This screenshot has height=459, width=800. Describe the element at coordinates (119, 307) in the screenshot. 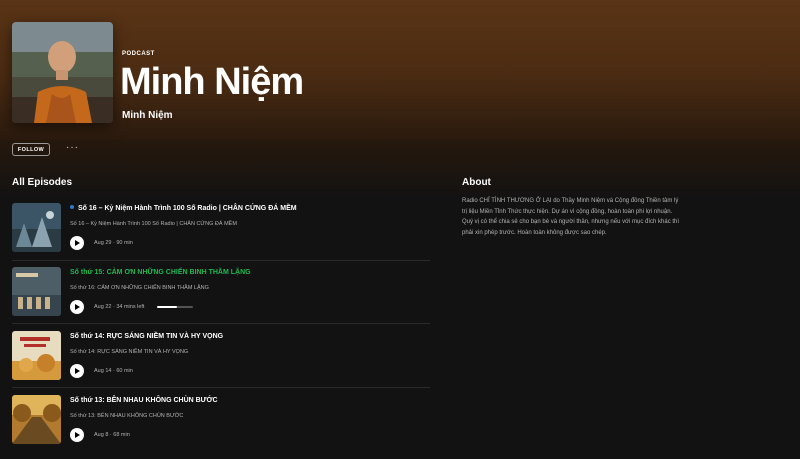

I see `episode-meta: Aug 22 · 34 mins left` at that location.